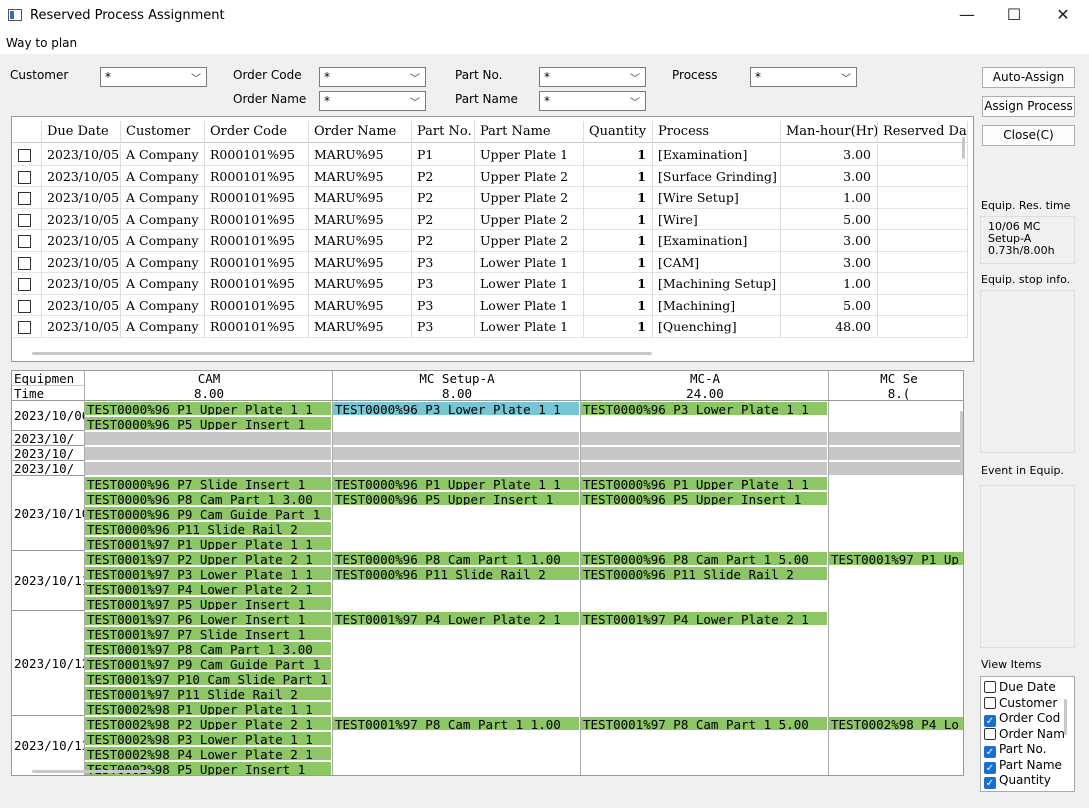 This screenshot has width=1089, height=808. I want to click on order-name-combo: * ﹀, so click(372, 101).